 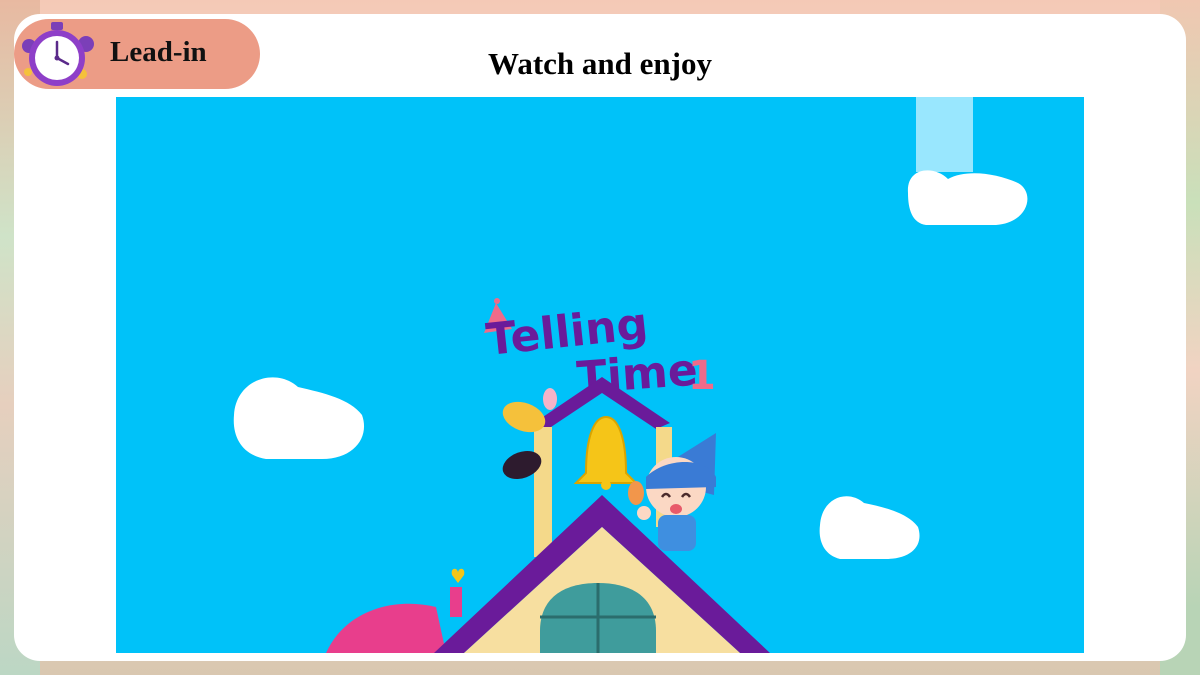 What do you see at coordinates (606, 449) in the screenshot?
I see `bell-icon` at bounding box center [606, 449].